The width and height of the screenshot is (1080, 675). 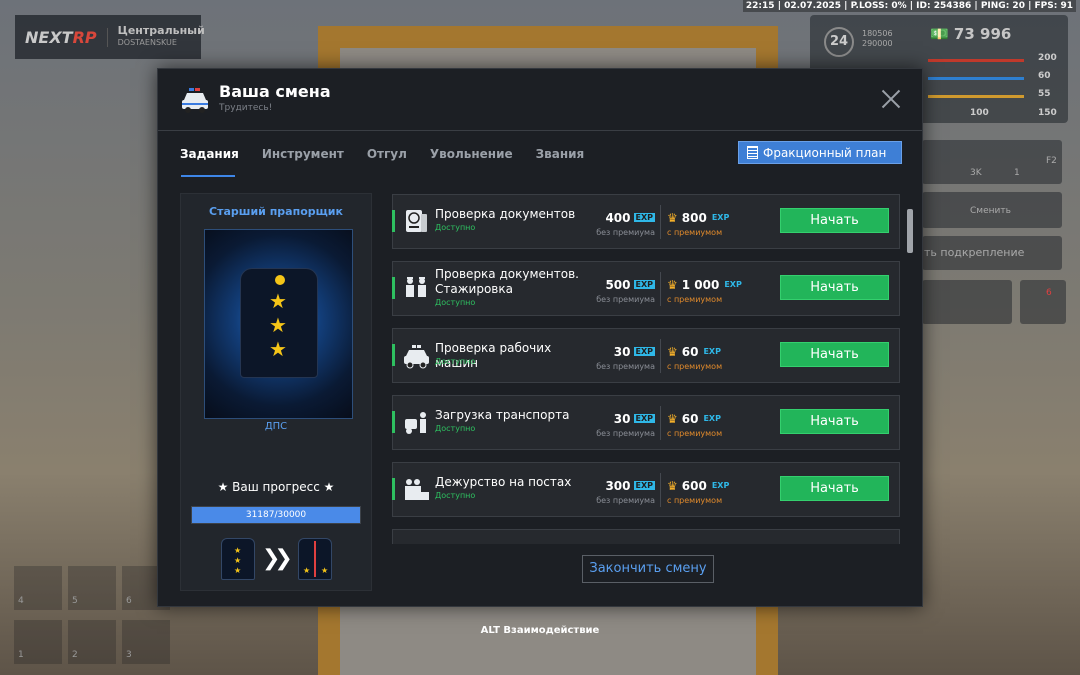 What do you see at coordinates (618, 218) in the screenshot?
I see `exp-value: 400` at bounding box center [618, 218].